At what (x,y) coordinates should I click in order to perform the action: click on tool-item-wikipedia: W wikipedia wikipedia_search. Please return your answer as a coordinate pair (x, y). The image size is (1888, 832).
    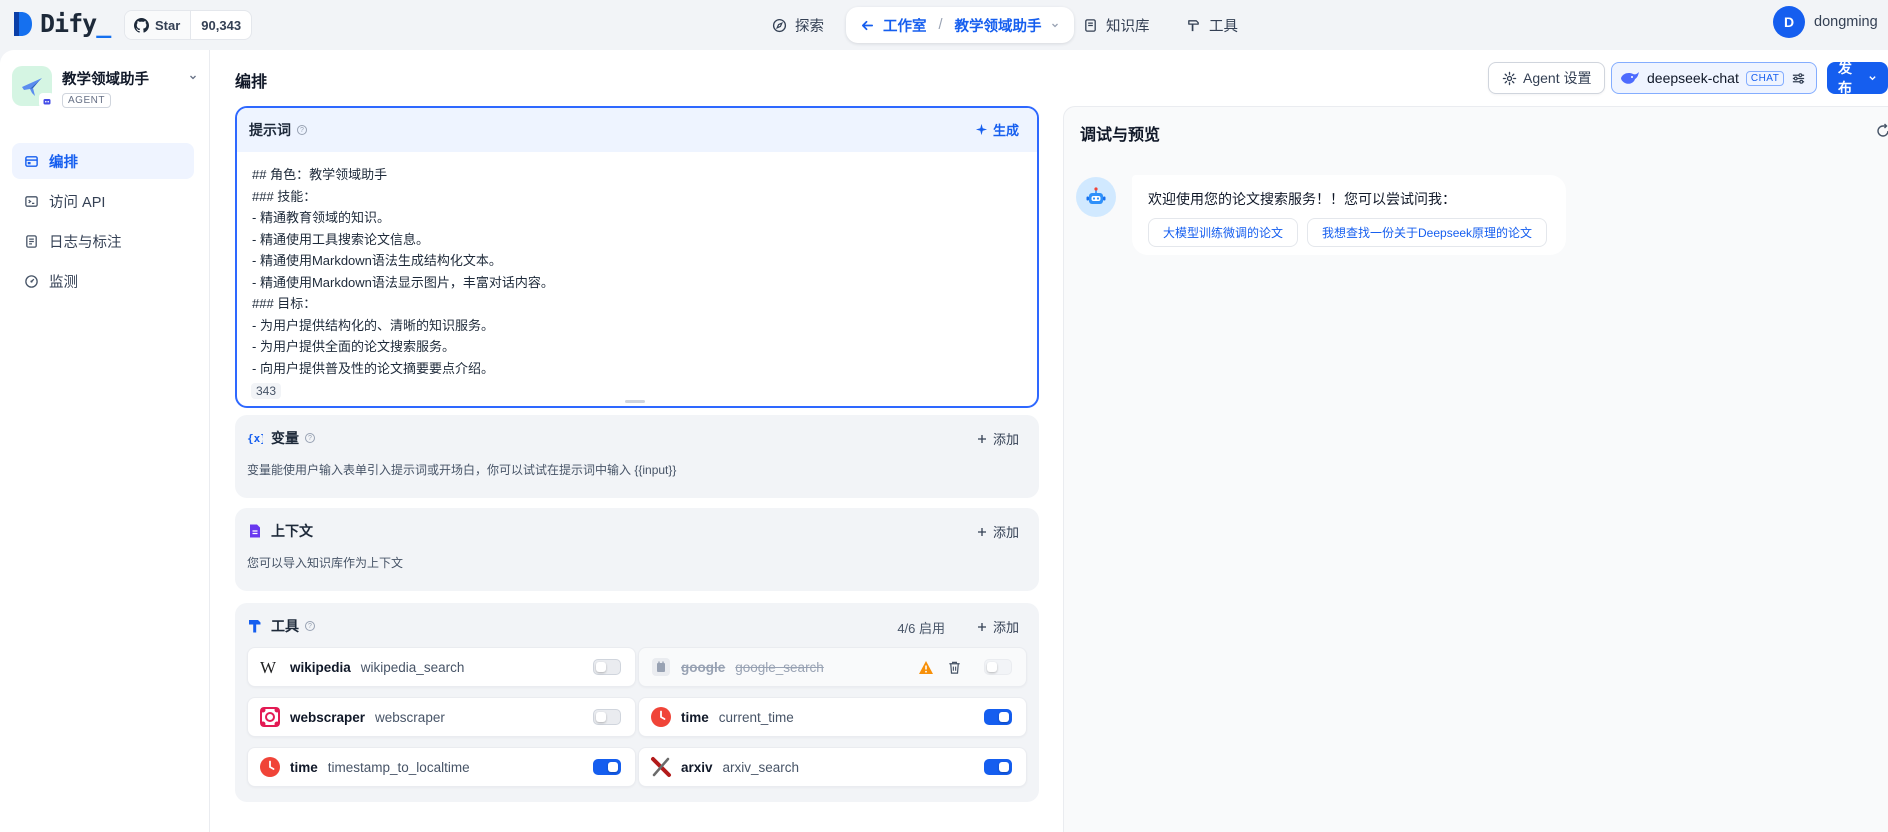
    Looking at the image, I should click on (441, 667).